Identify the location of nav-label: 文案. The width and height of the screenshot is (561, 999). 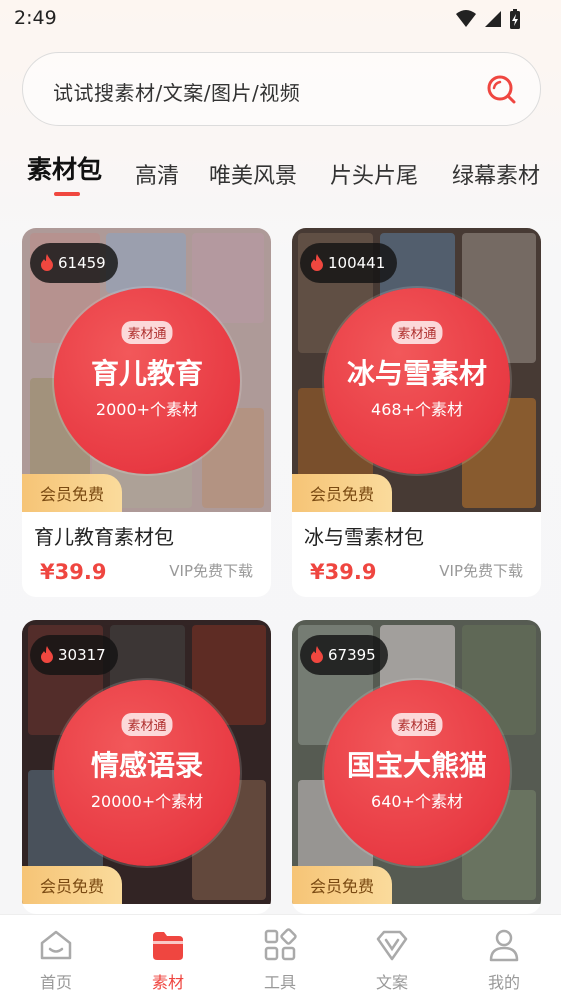
(391, 982).